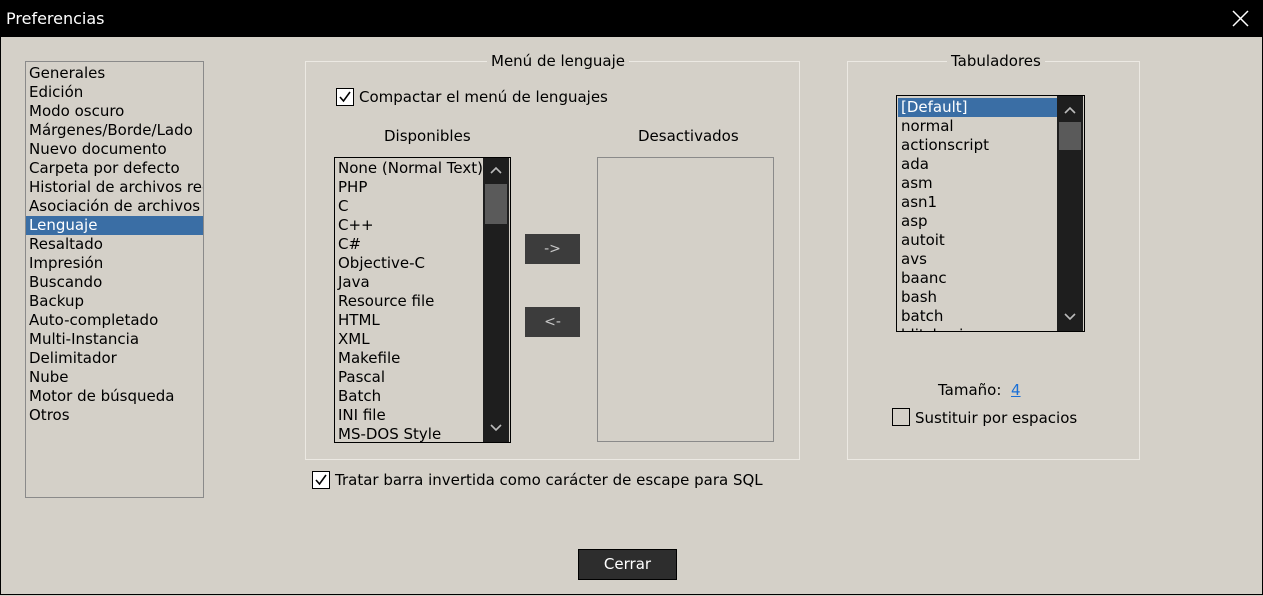  What do you see at coordinates (977, 202) in the screenshot?
I see `tab-language-item: asn1` at bounding box center [977, 202].